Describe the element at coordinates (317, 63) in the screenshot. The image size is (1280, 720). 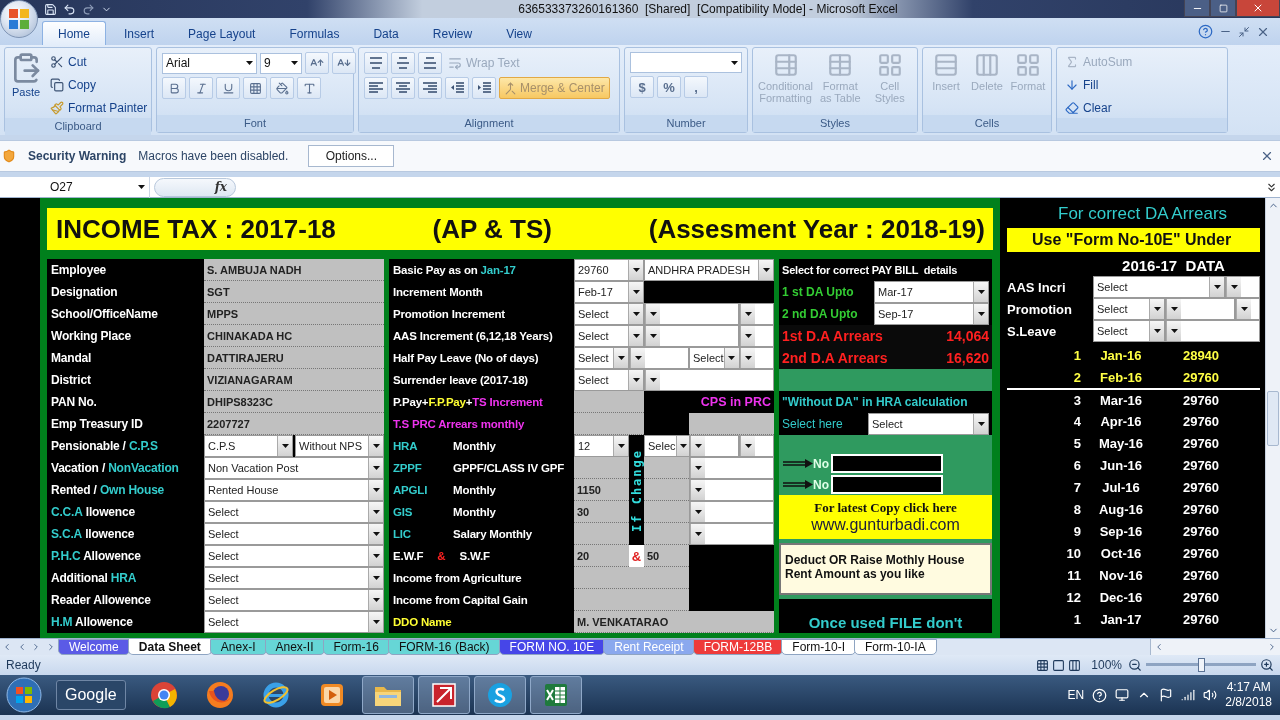
I see `grow-font-button` at that location.